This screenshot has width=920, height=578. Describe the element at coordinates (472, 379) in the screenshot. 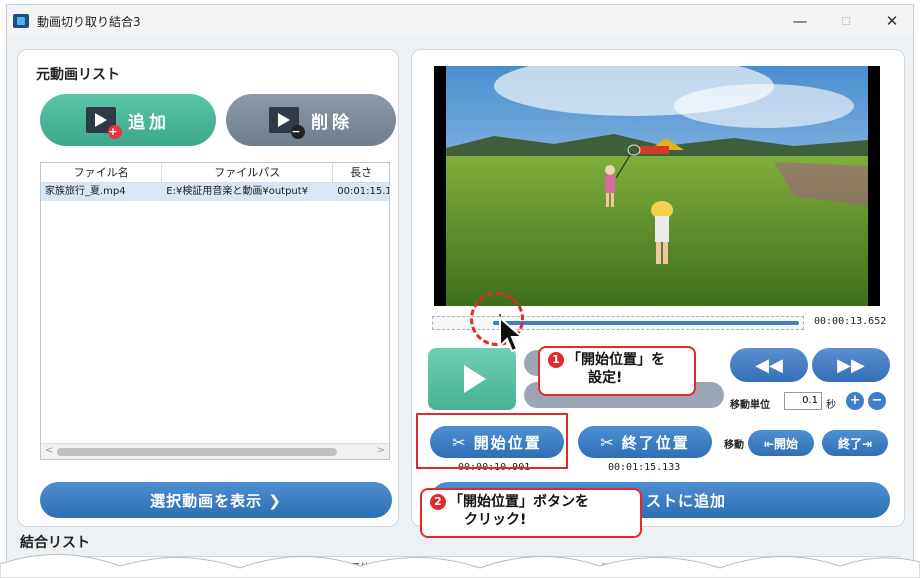

I see `play-button` at that location.